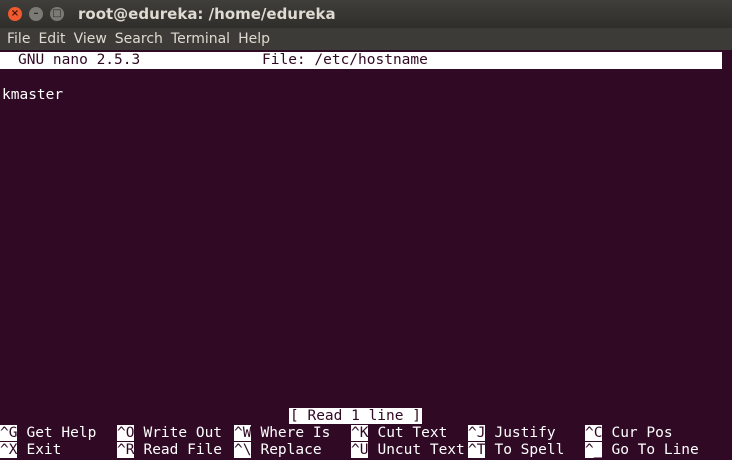 Image resolution: width=732 pixels, height=460 pixels. Describe the element at coordinates (90, 39) in the screenshot. I see `menu-view: View` at that location.